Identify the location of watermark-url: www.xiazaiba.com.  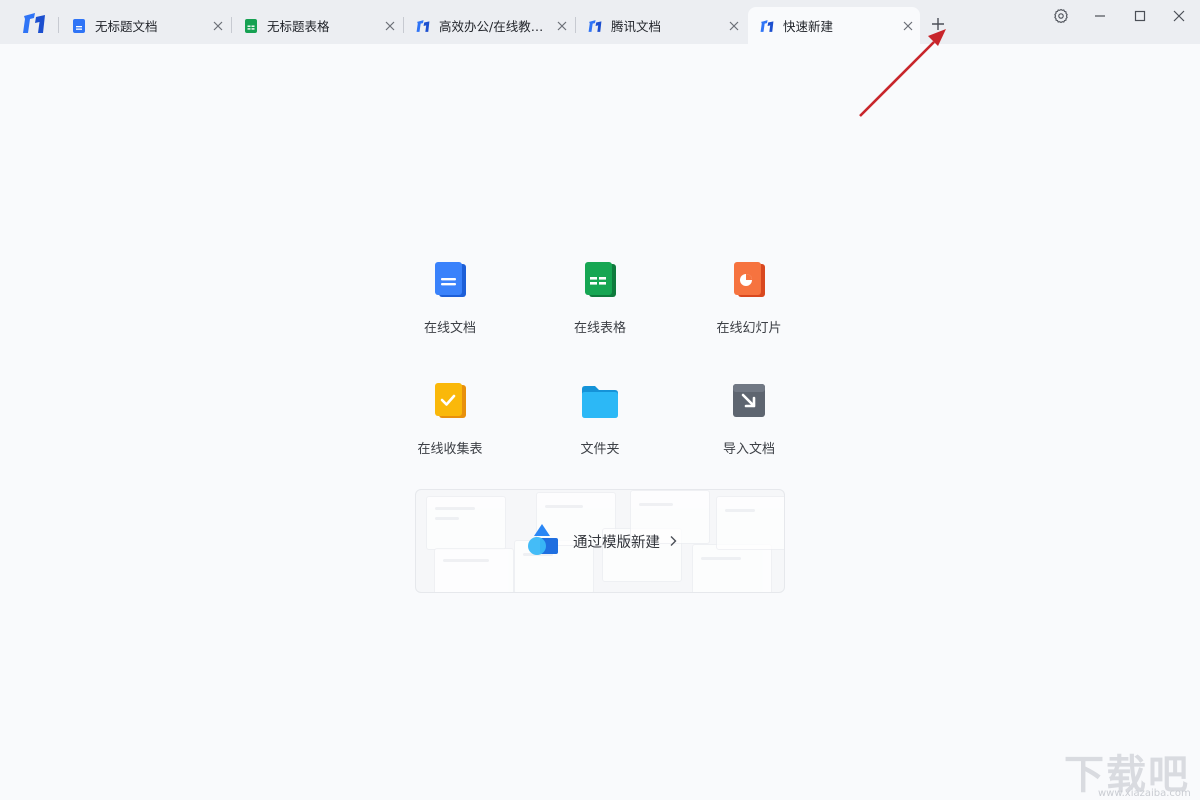
(1144, 793).